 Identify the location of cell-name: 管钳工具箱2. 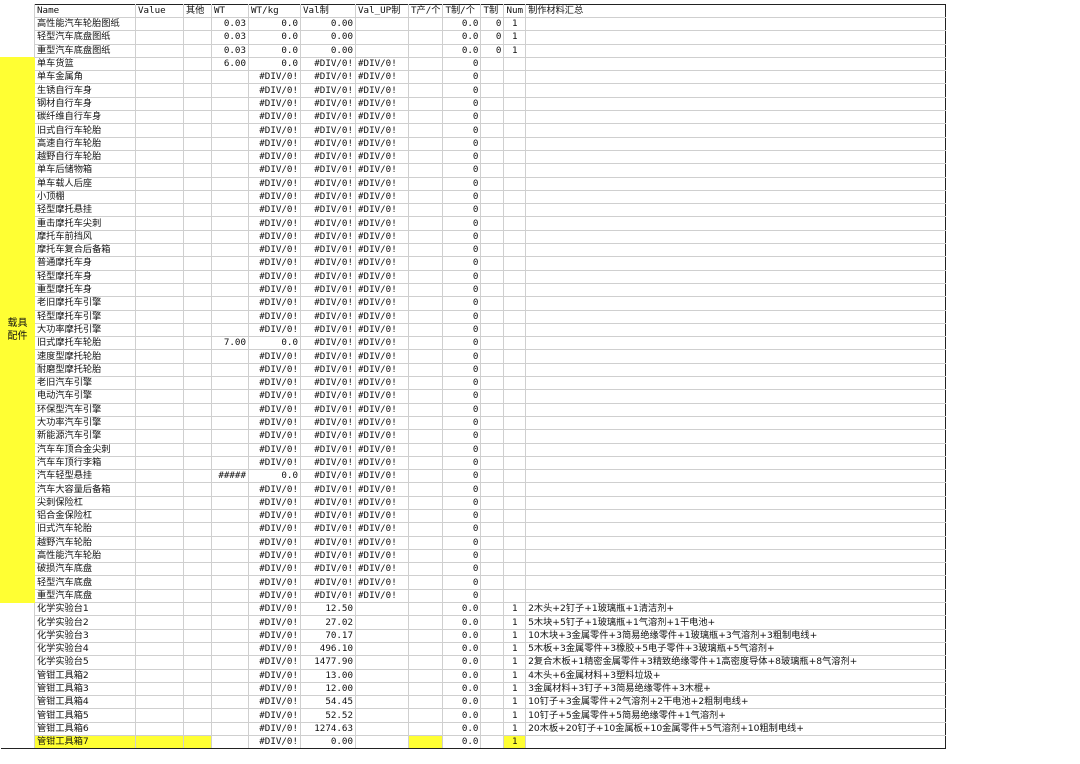
(85, 675).